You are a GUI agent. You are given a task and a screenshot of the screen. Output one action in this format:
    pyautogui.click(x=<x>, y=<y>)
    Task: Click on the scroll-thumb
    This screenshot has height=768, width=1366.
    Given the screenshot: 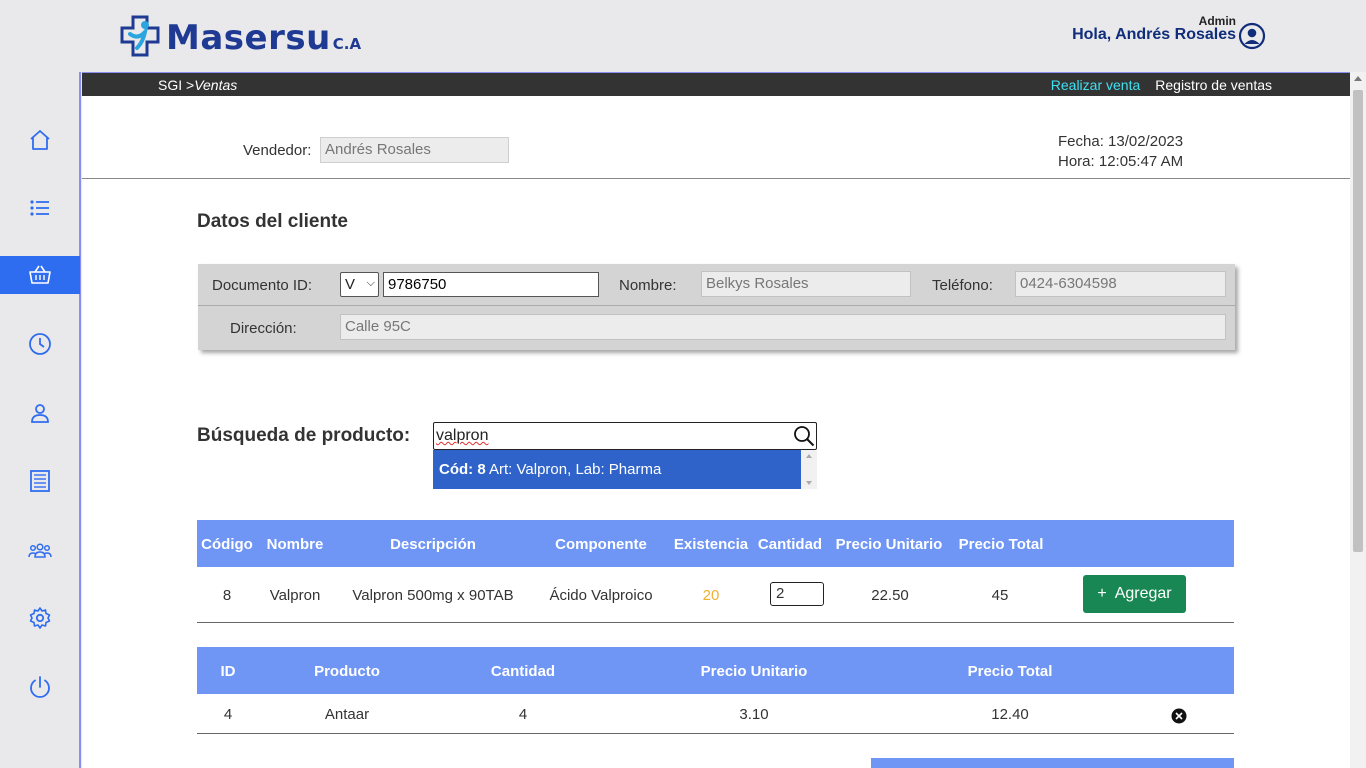 What is the action you would take?
    pyautogui.click(x=1358, y=321)
    